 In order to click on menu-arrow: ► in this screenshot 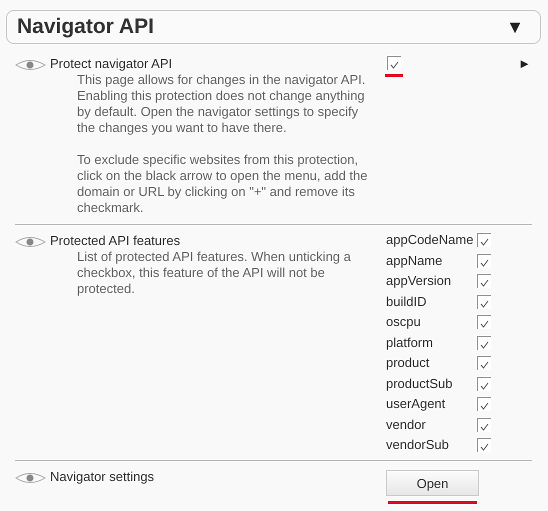, I will do `click(524, 136)`.